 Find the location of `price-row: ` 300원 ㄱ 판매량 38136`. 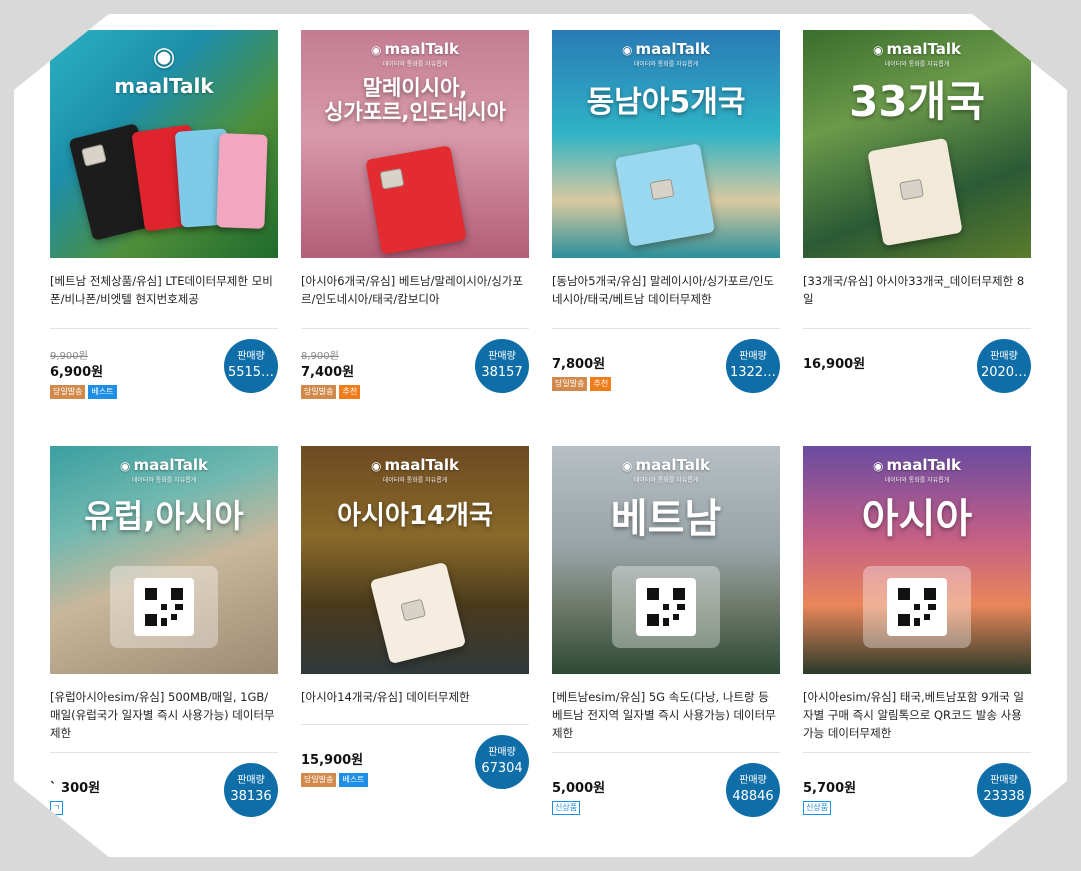

price-row: ` 300원 ㄱ 판매량 38136 is located at coordinates (164, 789).